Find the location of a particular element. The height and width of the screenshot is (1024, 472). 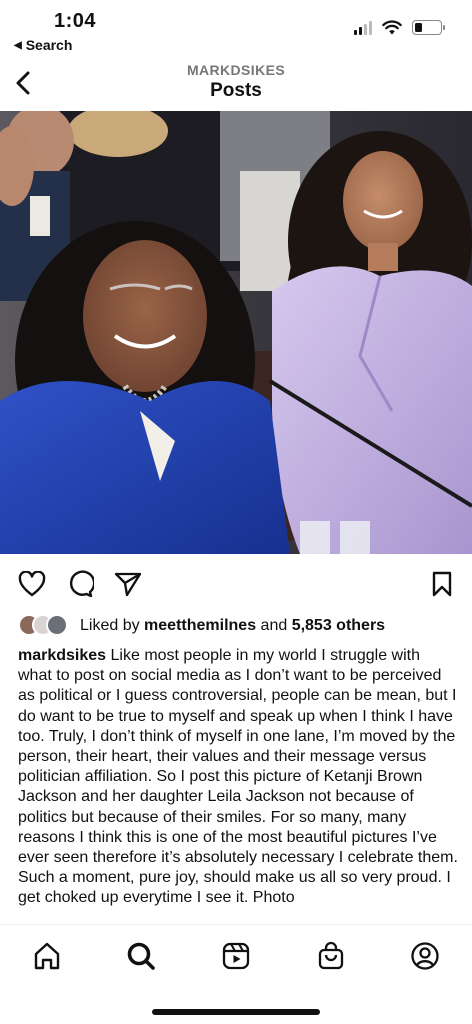

nav-reels is located at coordinates (236, 956).